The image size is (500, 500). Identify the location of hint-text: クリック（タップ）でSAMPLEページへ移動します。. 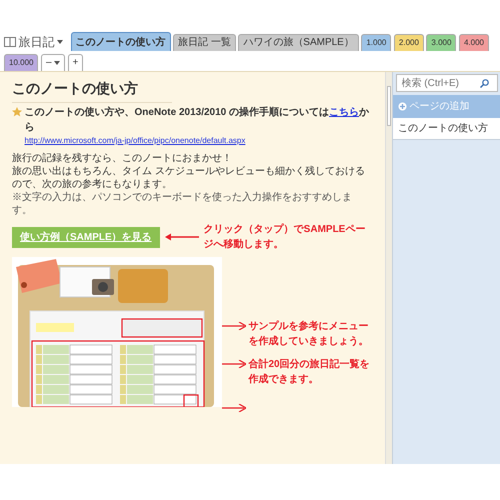
(285, 237).